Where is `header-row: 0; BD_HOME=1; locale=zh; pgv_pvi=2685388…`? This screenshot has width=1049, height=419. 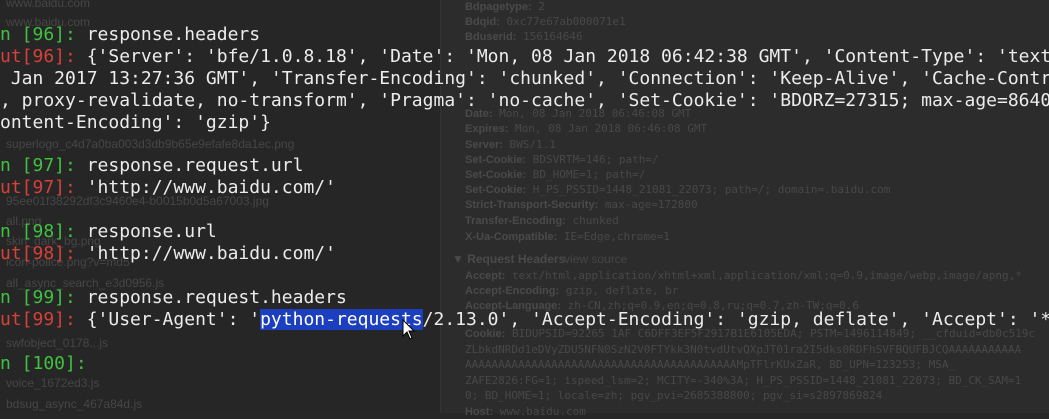 header-row: 0; BD_HOME=1; locale=zh; pgv_pvi=2685388… is located at coordinates (673, 396).